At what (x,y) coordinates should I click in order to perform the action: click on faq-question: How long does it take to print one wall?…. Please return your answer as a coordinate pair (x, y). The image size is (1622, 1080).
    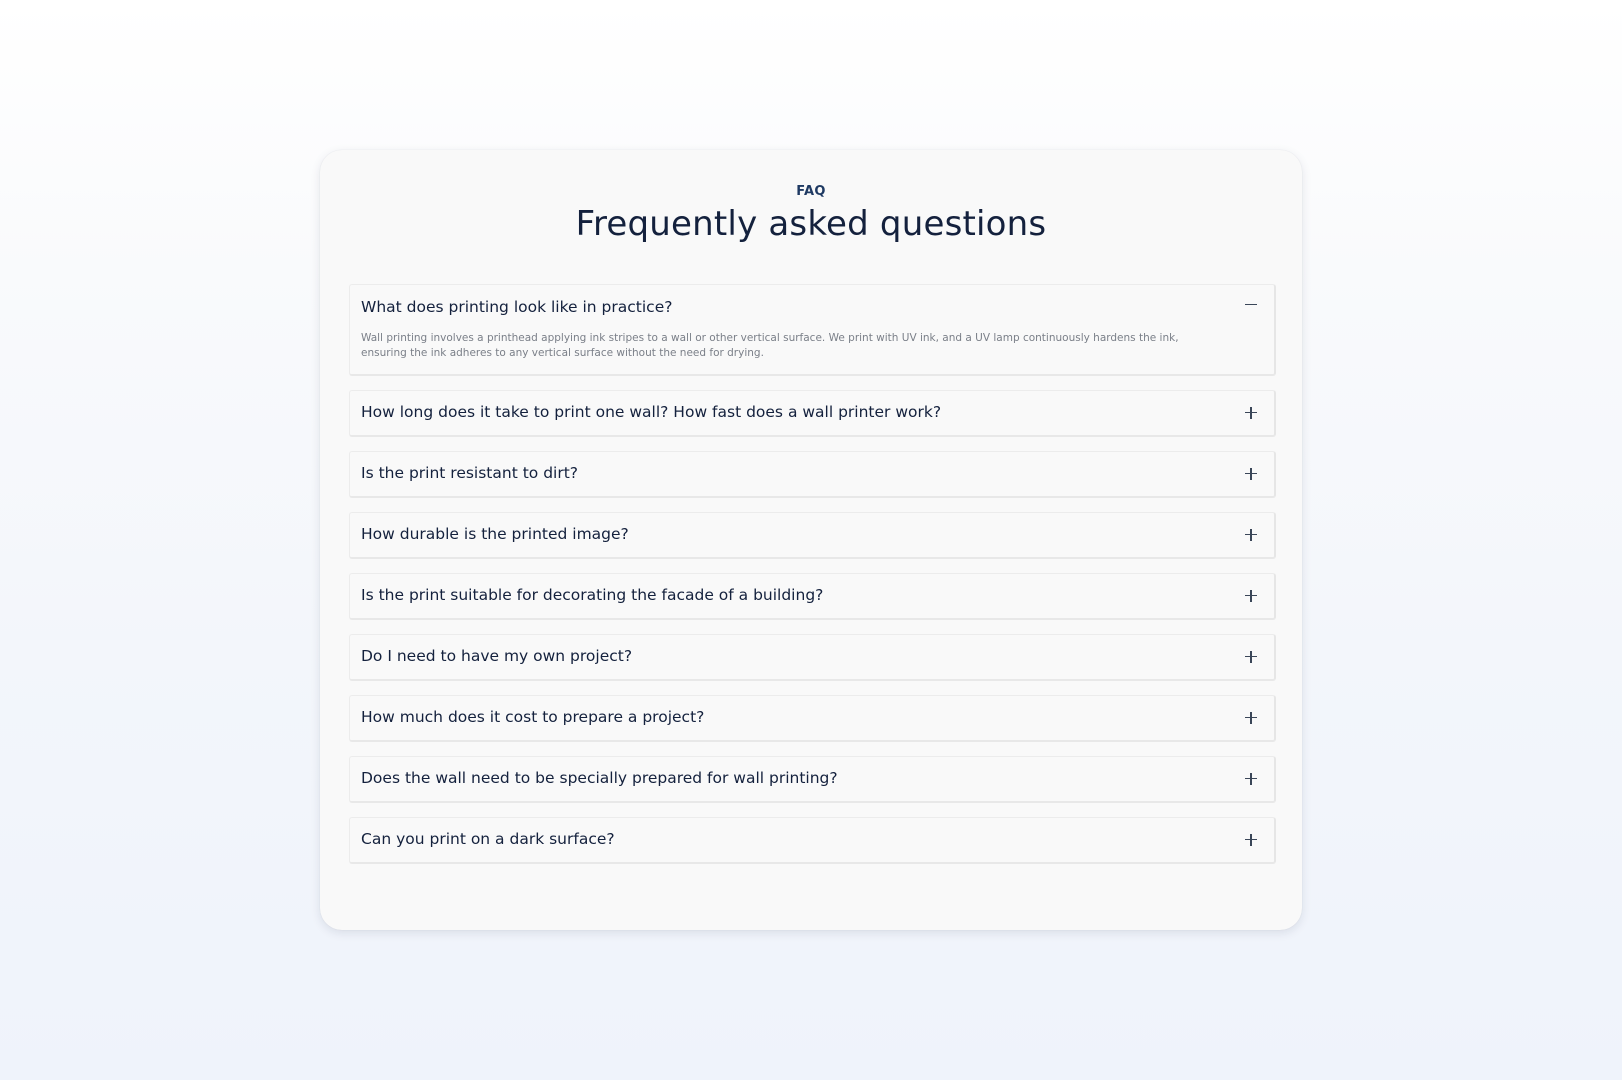
    Looking at the image, I should click on (797, 412).